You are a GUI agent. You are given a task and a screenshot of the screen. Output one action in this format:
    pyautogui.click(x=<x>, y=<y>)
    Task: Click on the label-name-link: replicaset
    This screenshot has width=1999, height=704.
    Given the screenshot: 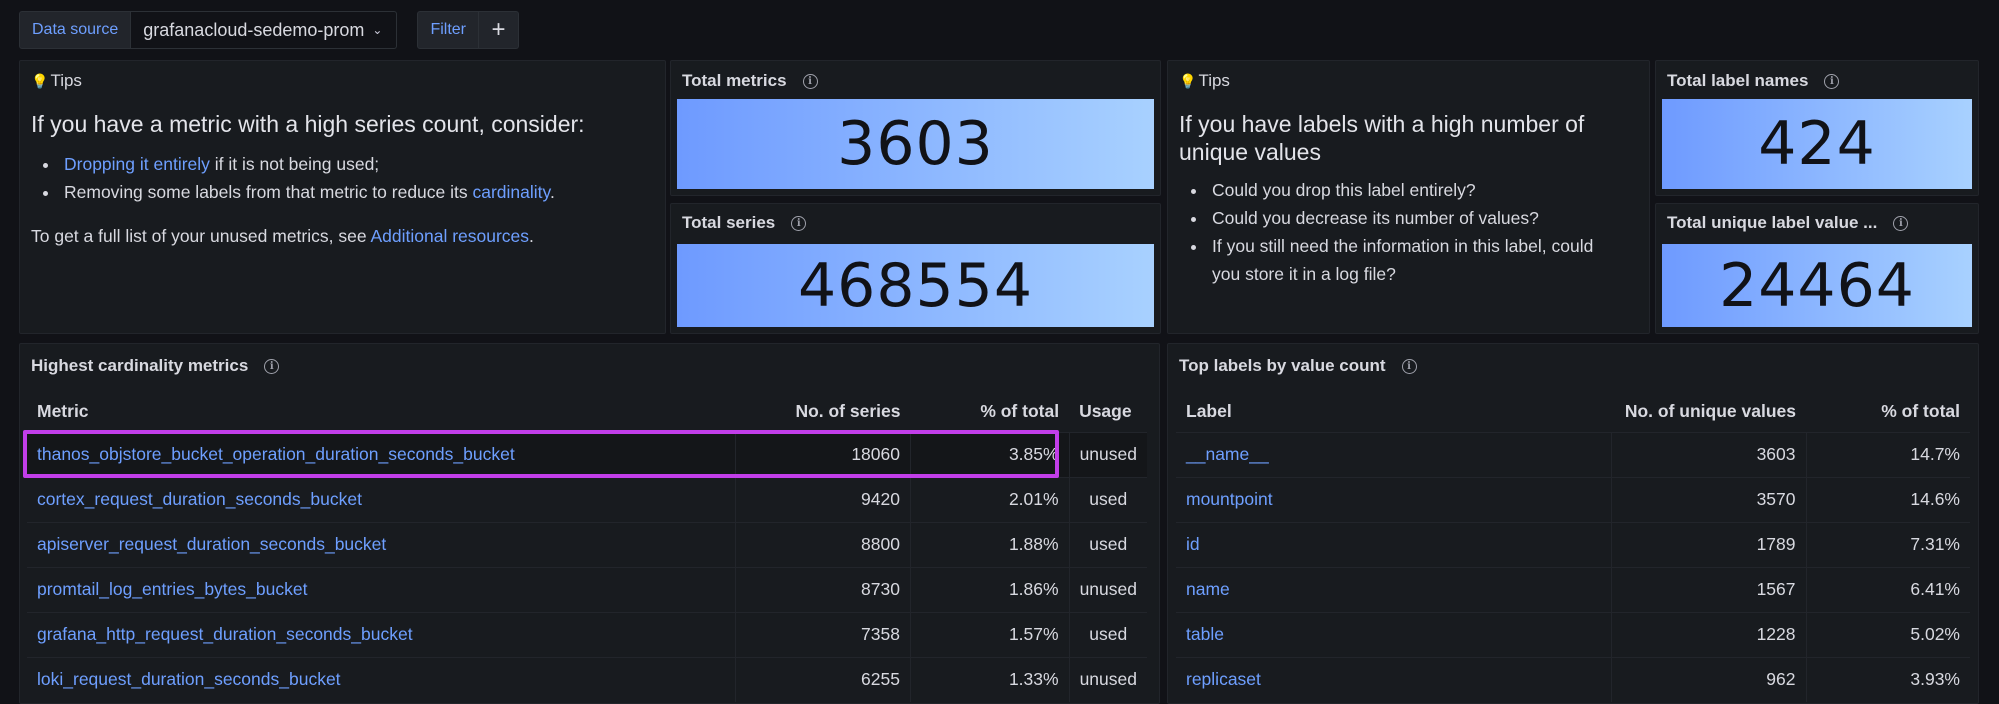 What is the action you would take?
    pyautogui.click(x=1394, y=679)
    